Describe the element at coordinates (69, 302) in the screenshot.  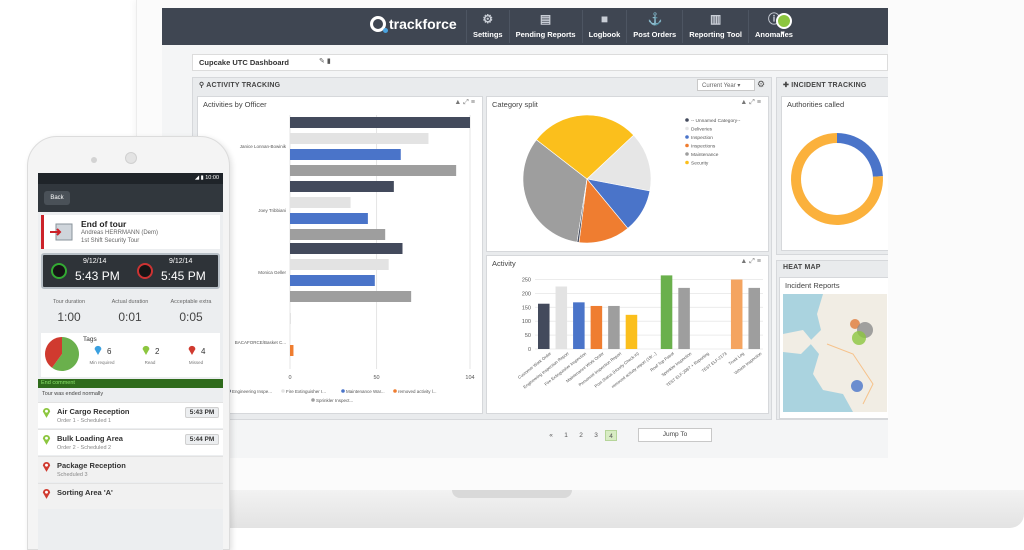
I see `duration-label: Tour duration` at that location.